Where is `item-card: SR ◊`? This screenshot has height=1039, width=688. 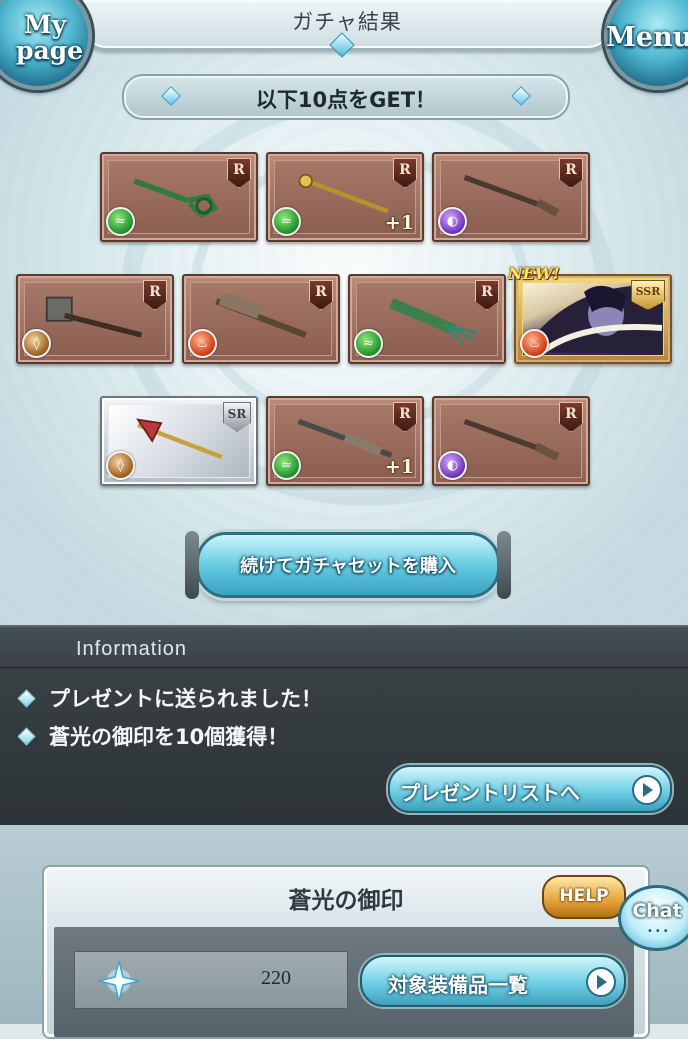
item-card: SR ◊ is located at coordinates (179, 441).